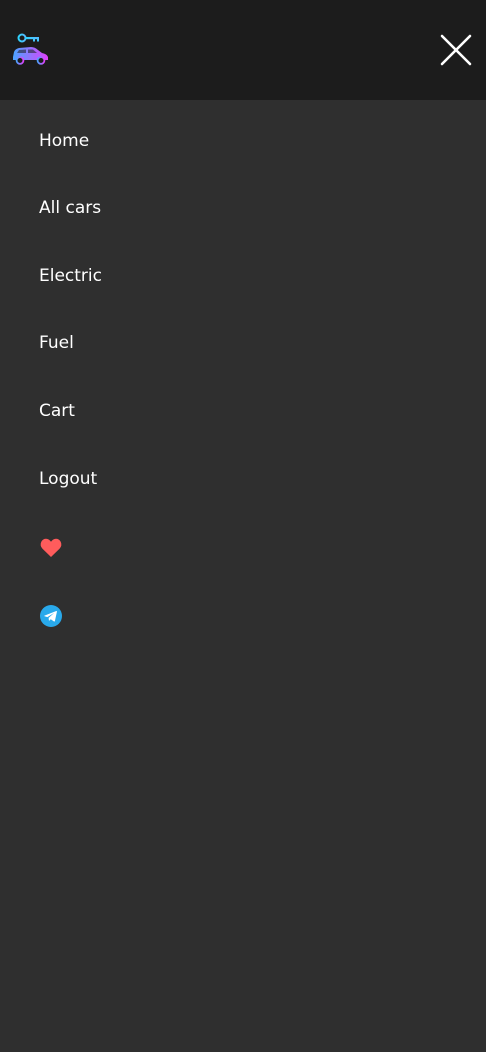 This screenshot has width=486, height=1052. I want to click on menu-item-fuel: Fuel, so click(56, 343).